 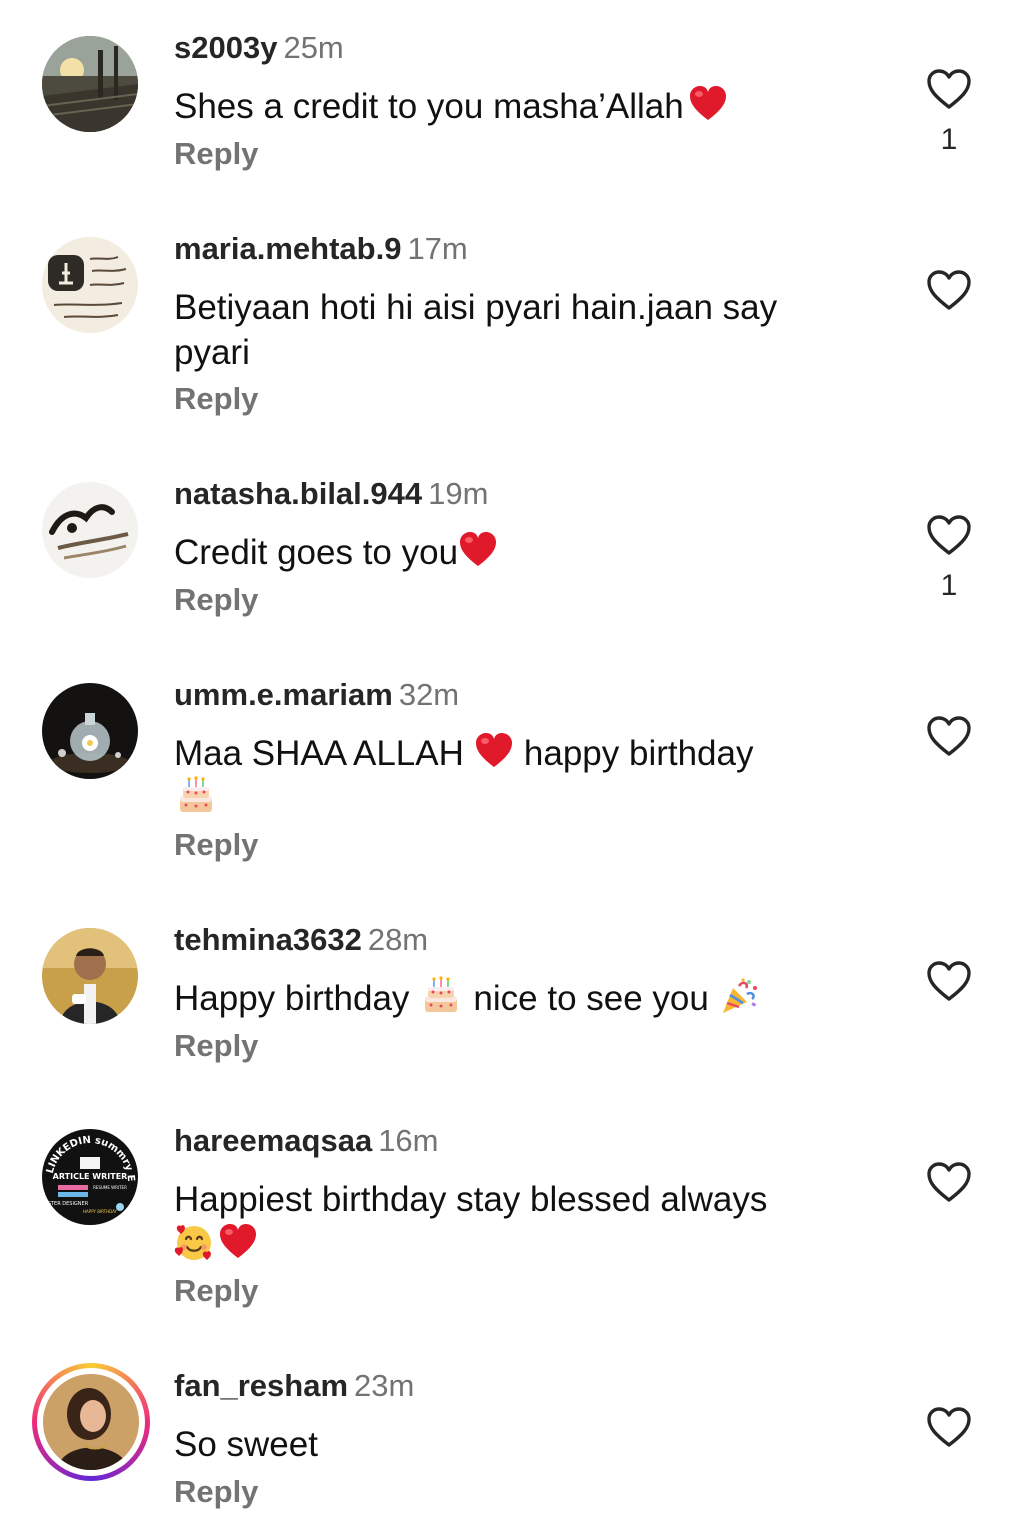 I want to click on comment-meta: s2003y 25m, so click(x=259, y=48).